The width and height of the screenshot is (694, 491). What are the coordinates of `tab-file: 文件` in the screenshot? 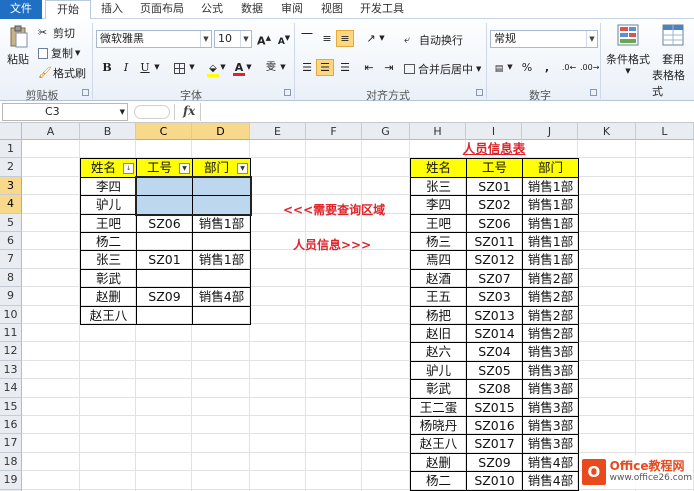 It's located at (21, 9).